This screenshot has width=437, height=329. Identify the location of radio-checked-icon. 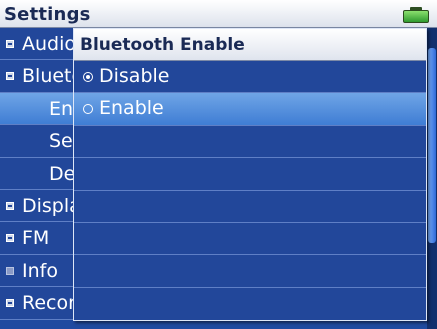
(88, 77).